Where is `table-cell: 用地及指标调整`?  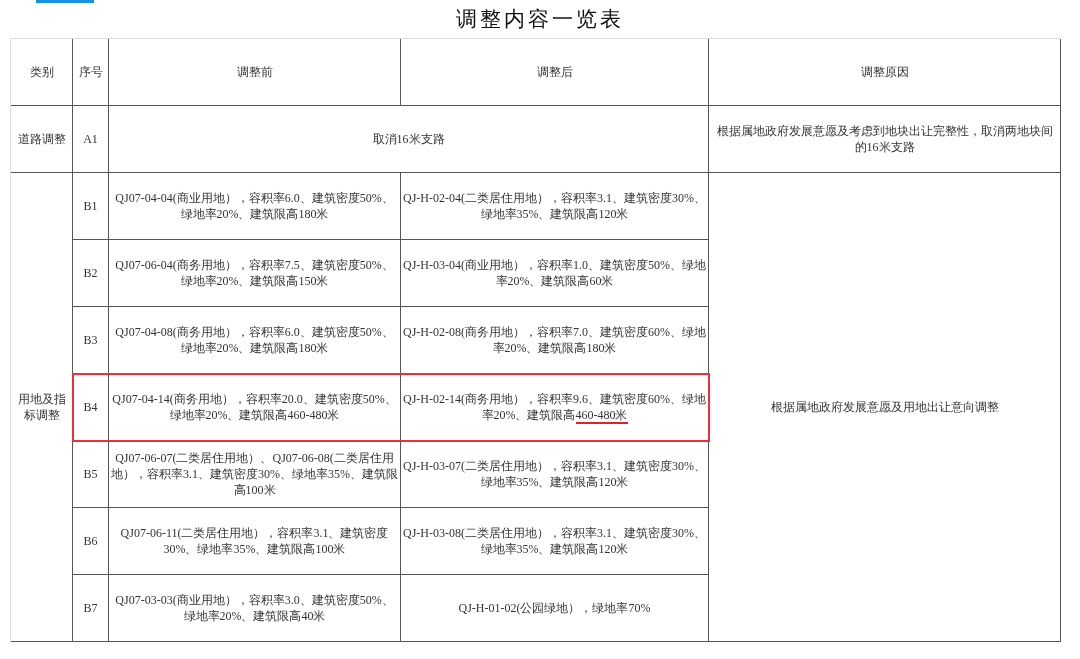 table-cell: 用地及指标调整 is located at coordinates (42, 407).